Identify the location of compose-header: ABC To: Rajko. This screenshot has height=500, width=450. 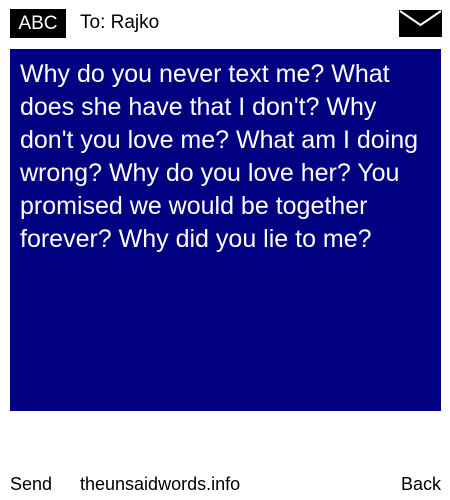
(225, 23).